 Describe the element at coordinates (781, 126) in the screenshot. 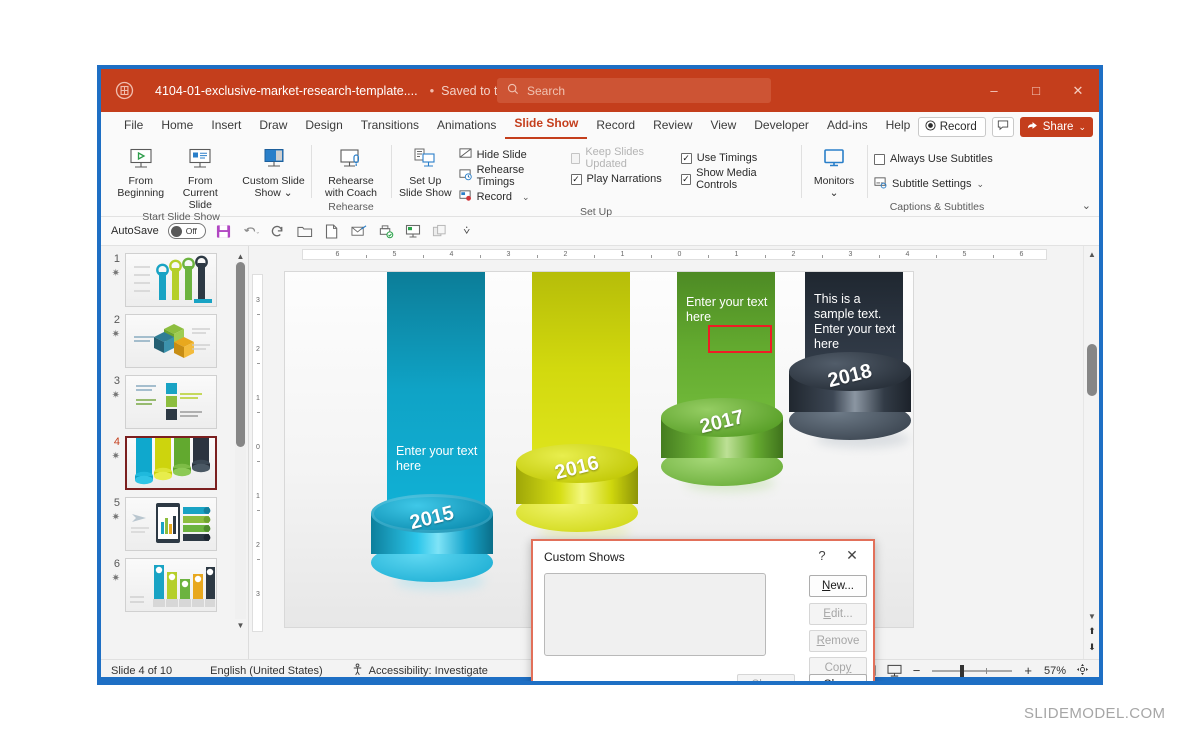

I see `tab-developer: Developer` at that location.